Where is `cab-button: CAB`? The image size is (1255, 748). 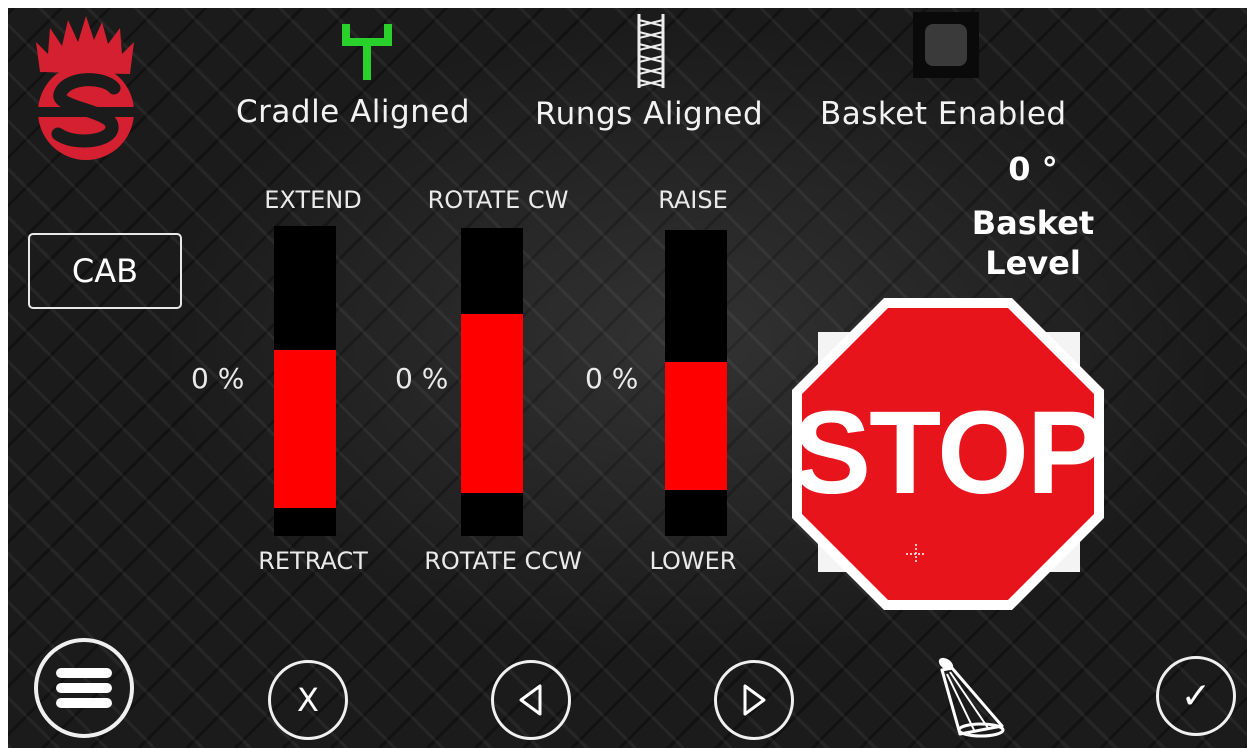 cab-button: CAB is located at coordinates (105, 271).